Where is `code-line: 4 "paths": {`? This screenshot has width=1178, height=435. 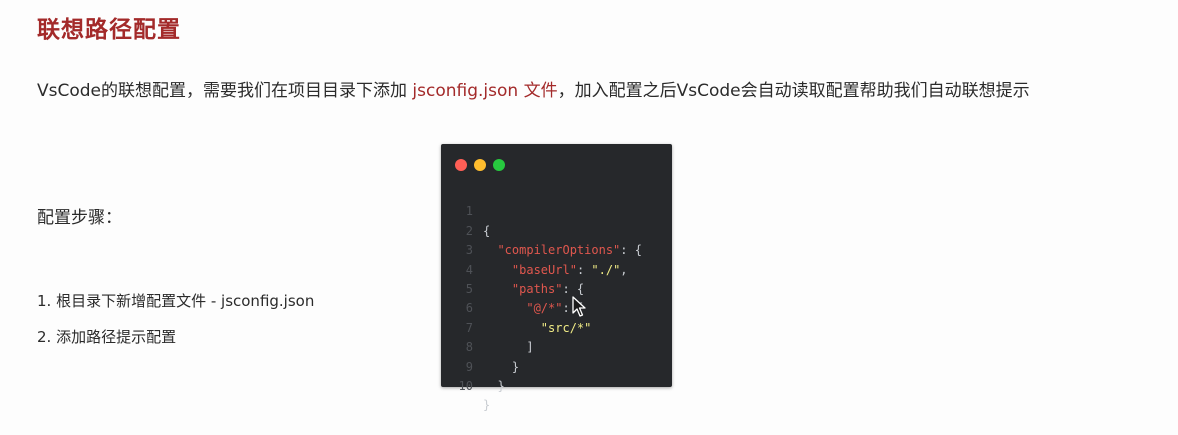 code-line: 4 "paths": { is located at coordinates (556, 268).